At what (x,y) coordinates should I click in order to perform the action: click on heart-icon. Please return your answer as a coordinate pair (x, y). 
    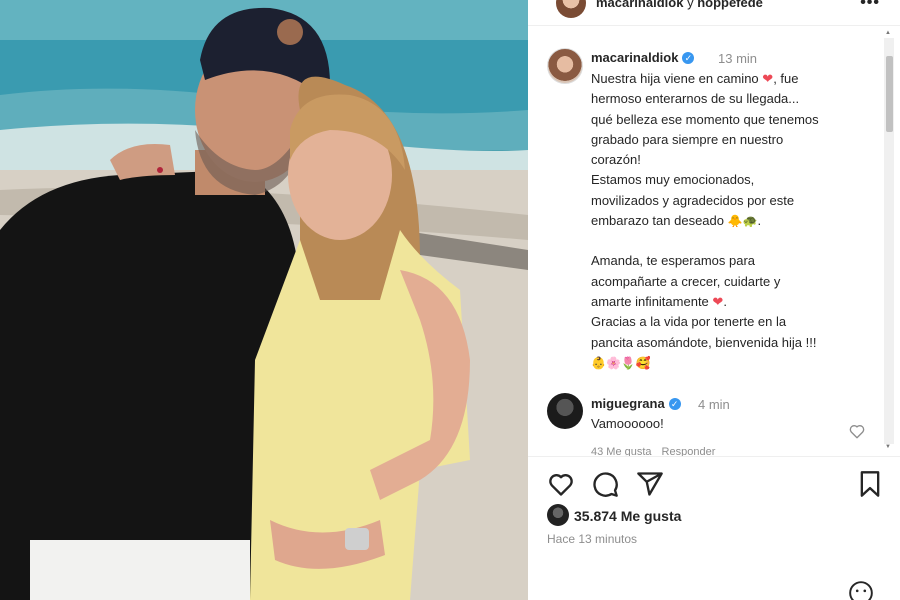
    Looking at the image, I should click on (561, 484).